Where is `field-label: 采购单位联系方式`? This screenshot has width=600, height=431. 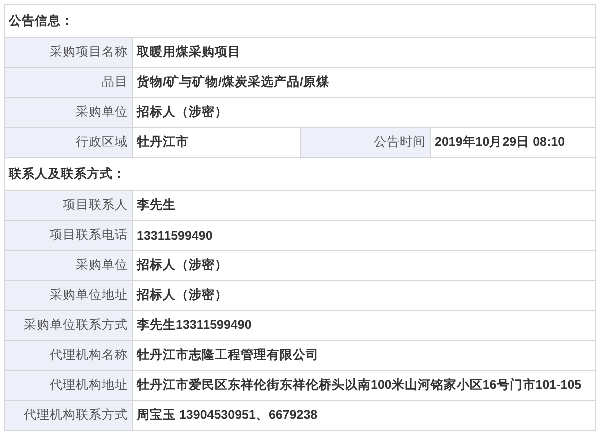
field-label: 采购单位联系方式 is located at coordinates (68, 325).